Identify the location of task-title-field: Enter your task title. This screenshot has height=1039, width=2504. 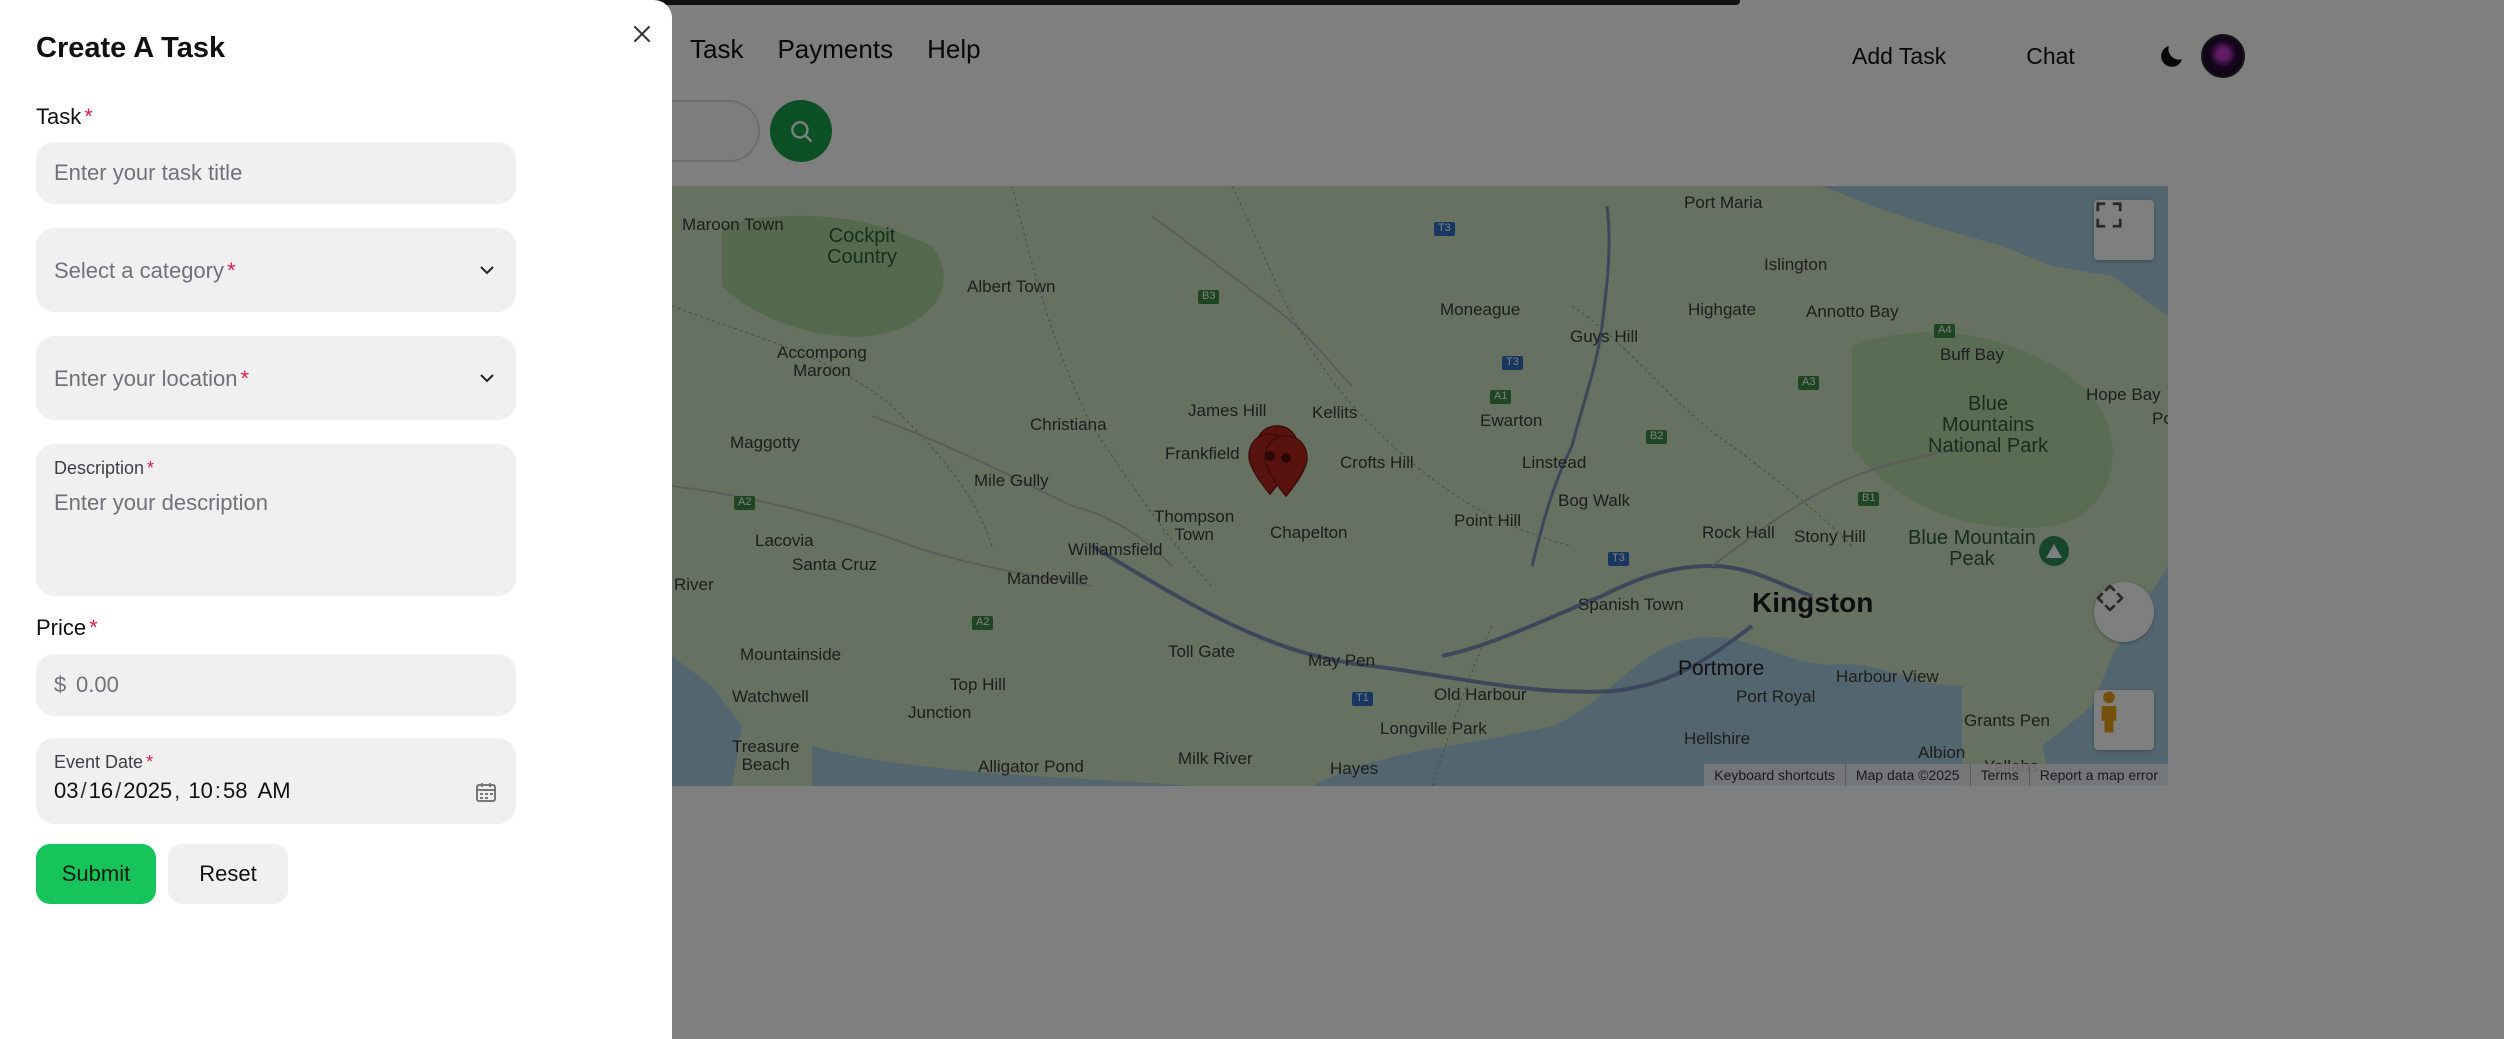
(276, 173).